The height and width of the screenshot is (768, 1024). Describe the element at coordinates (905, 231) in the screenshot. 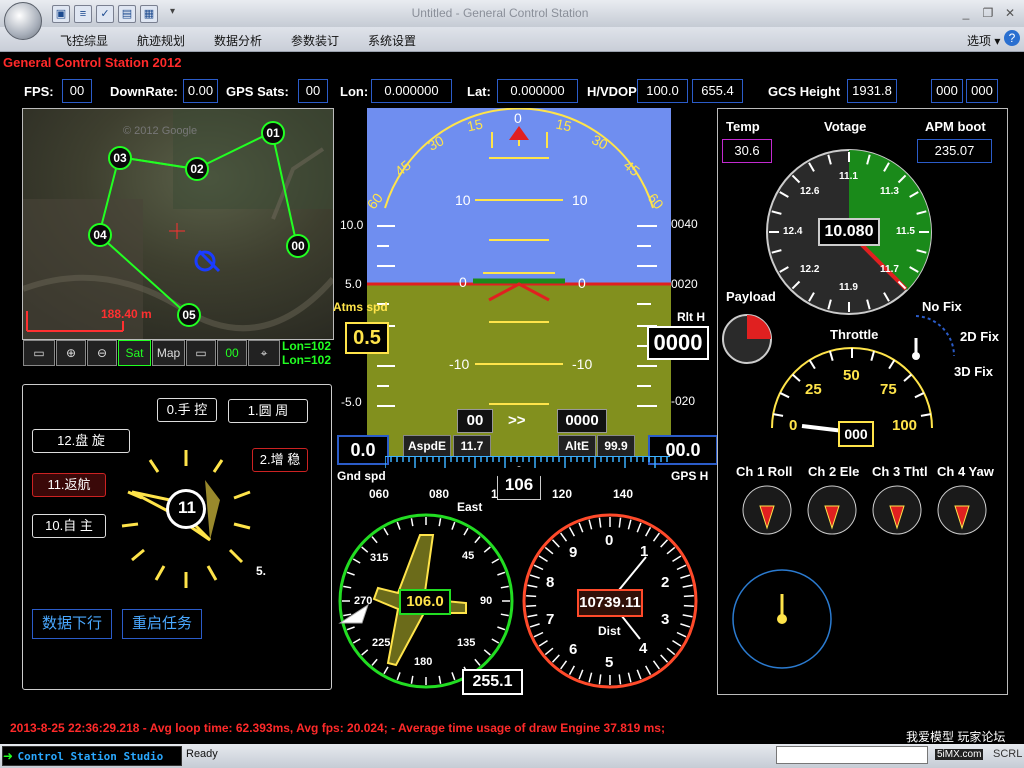

I see `volt-tick-11-5: 11.5` at that location.